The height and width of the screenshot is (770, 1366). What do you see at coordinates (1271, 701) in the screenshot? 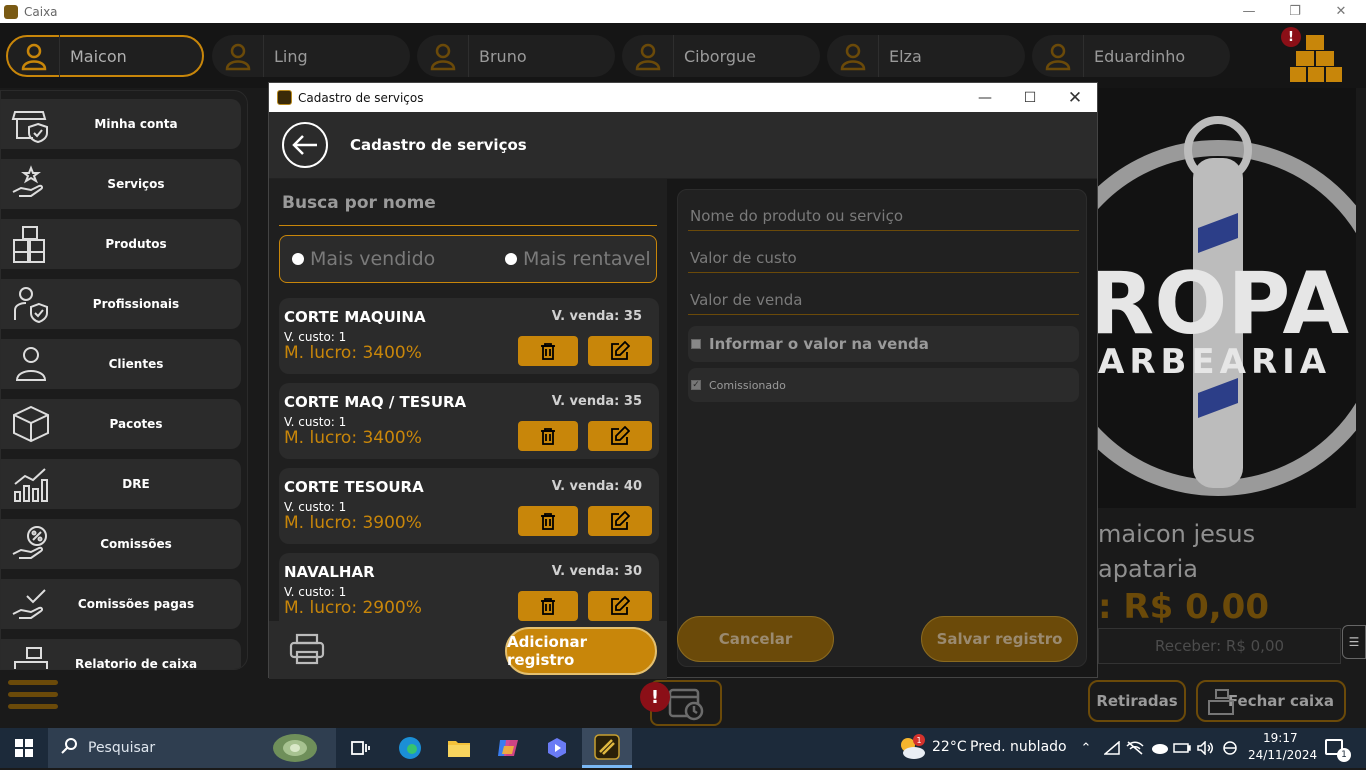
I see `fechar-caixa-button: Fechar caixa` at bounding box center [1271, 701].